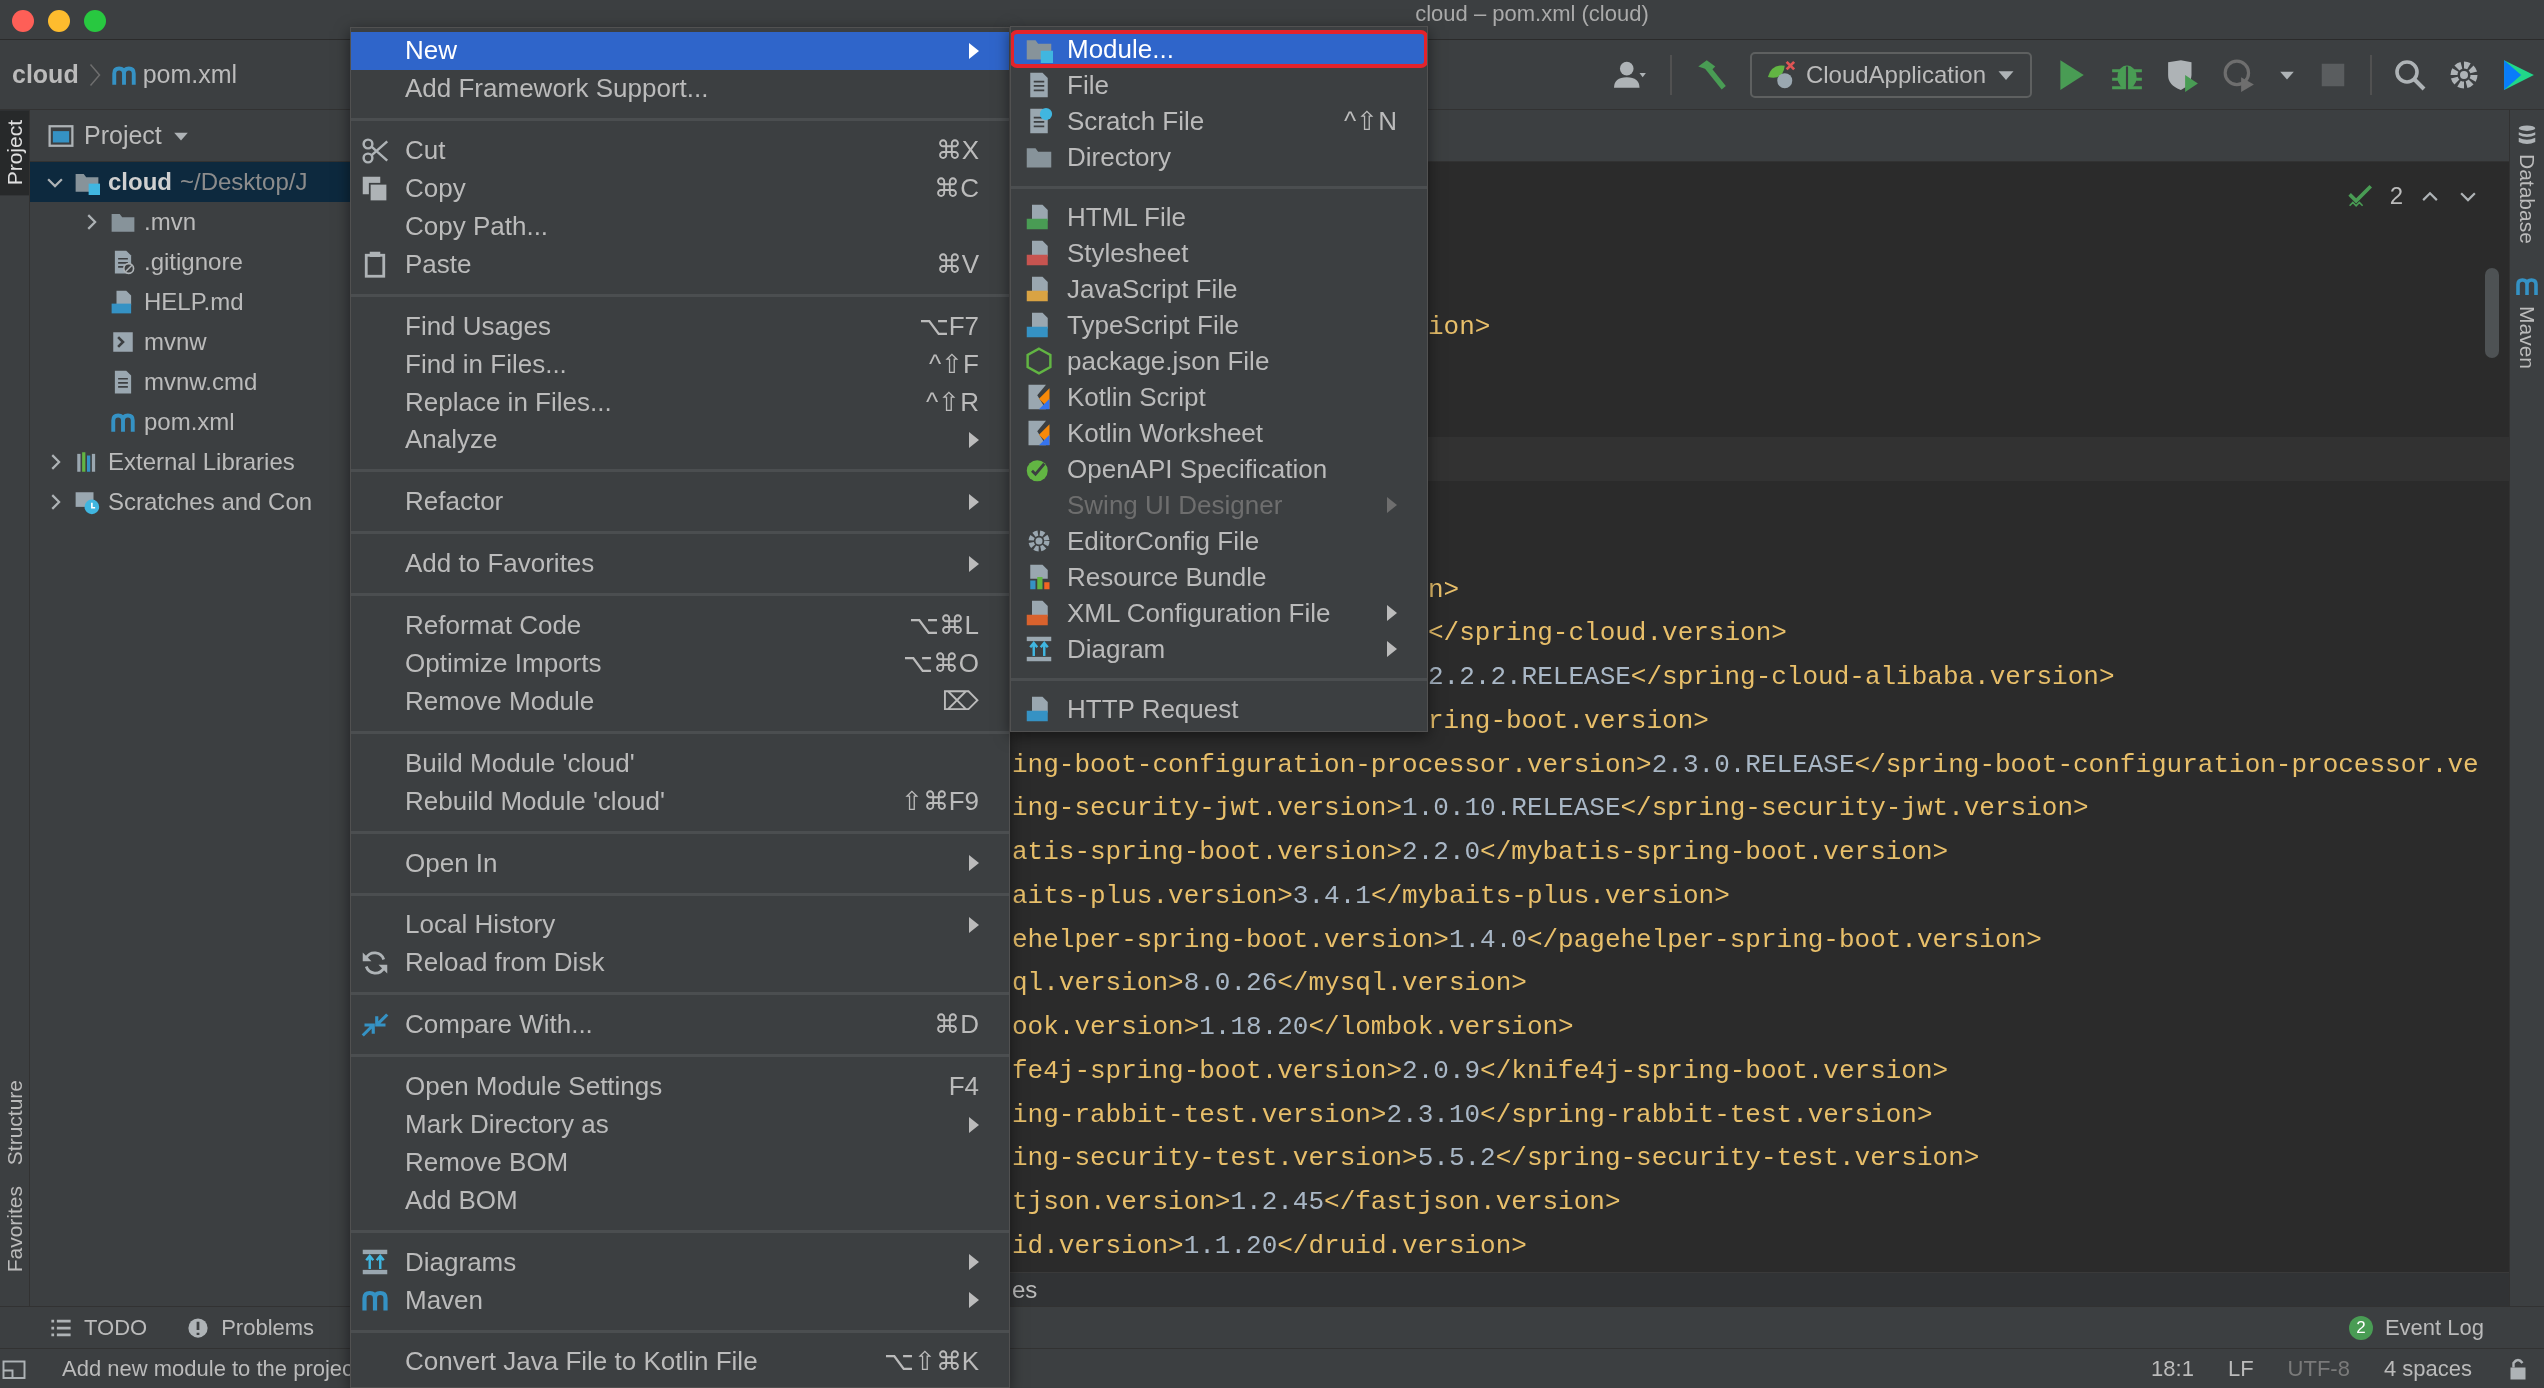 The image size is (2544, 1388). What do you see at coordinates (1098, 1246) in the screenshot?
I see `code-text: id.version>` at bounding box center [1098, 1246].